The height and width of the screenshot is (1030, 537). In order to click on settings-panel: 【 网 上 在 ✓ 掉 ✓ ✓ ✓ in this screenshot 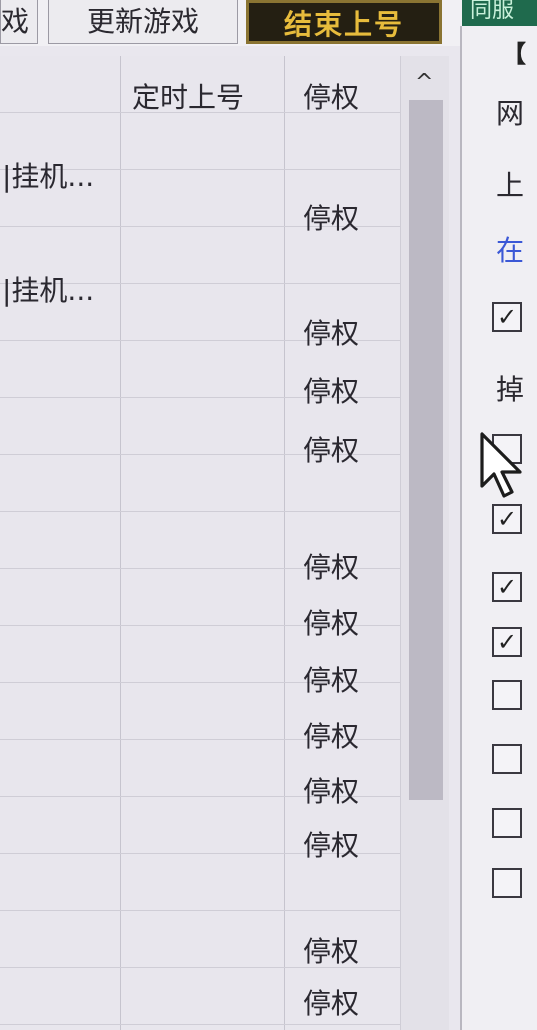, I will do `click(498, 528)`.